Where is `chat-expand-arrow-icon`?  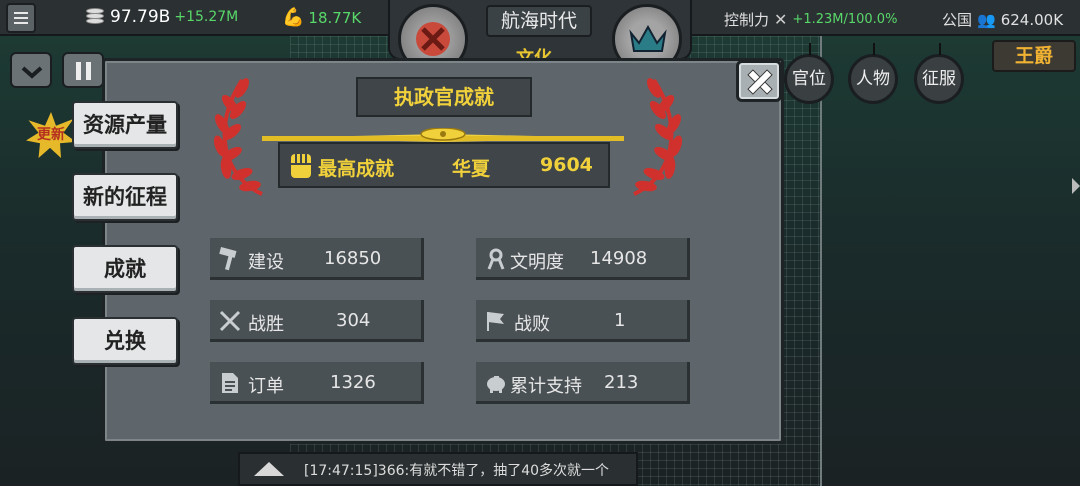 chat-expand-arrow-icon is located at coordinates (269, 469).